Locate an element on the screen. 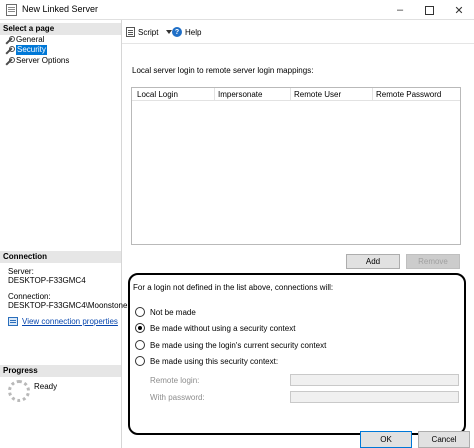 The height and width of the screenshot is (448, 474). page-item-server-options: Server Options is located at coordinates (36, 61).